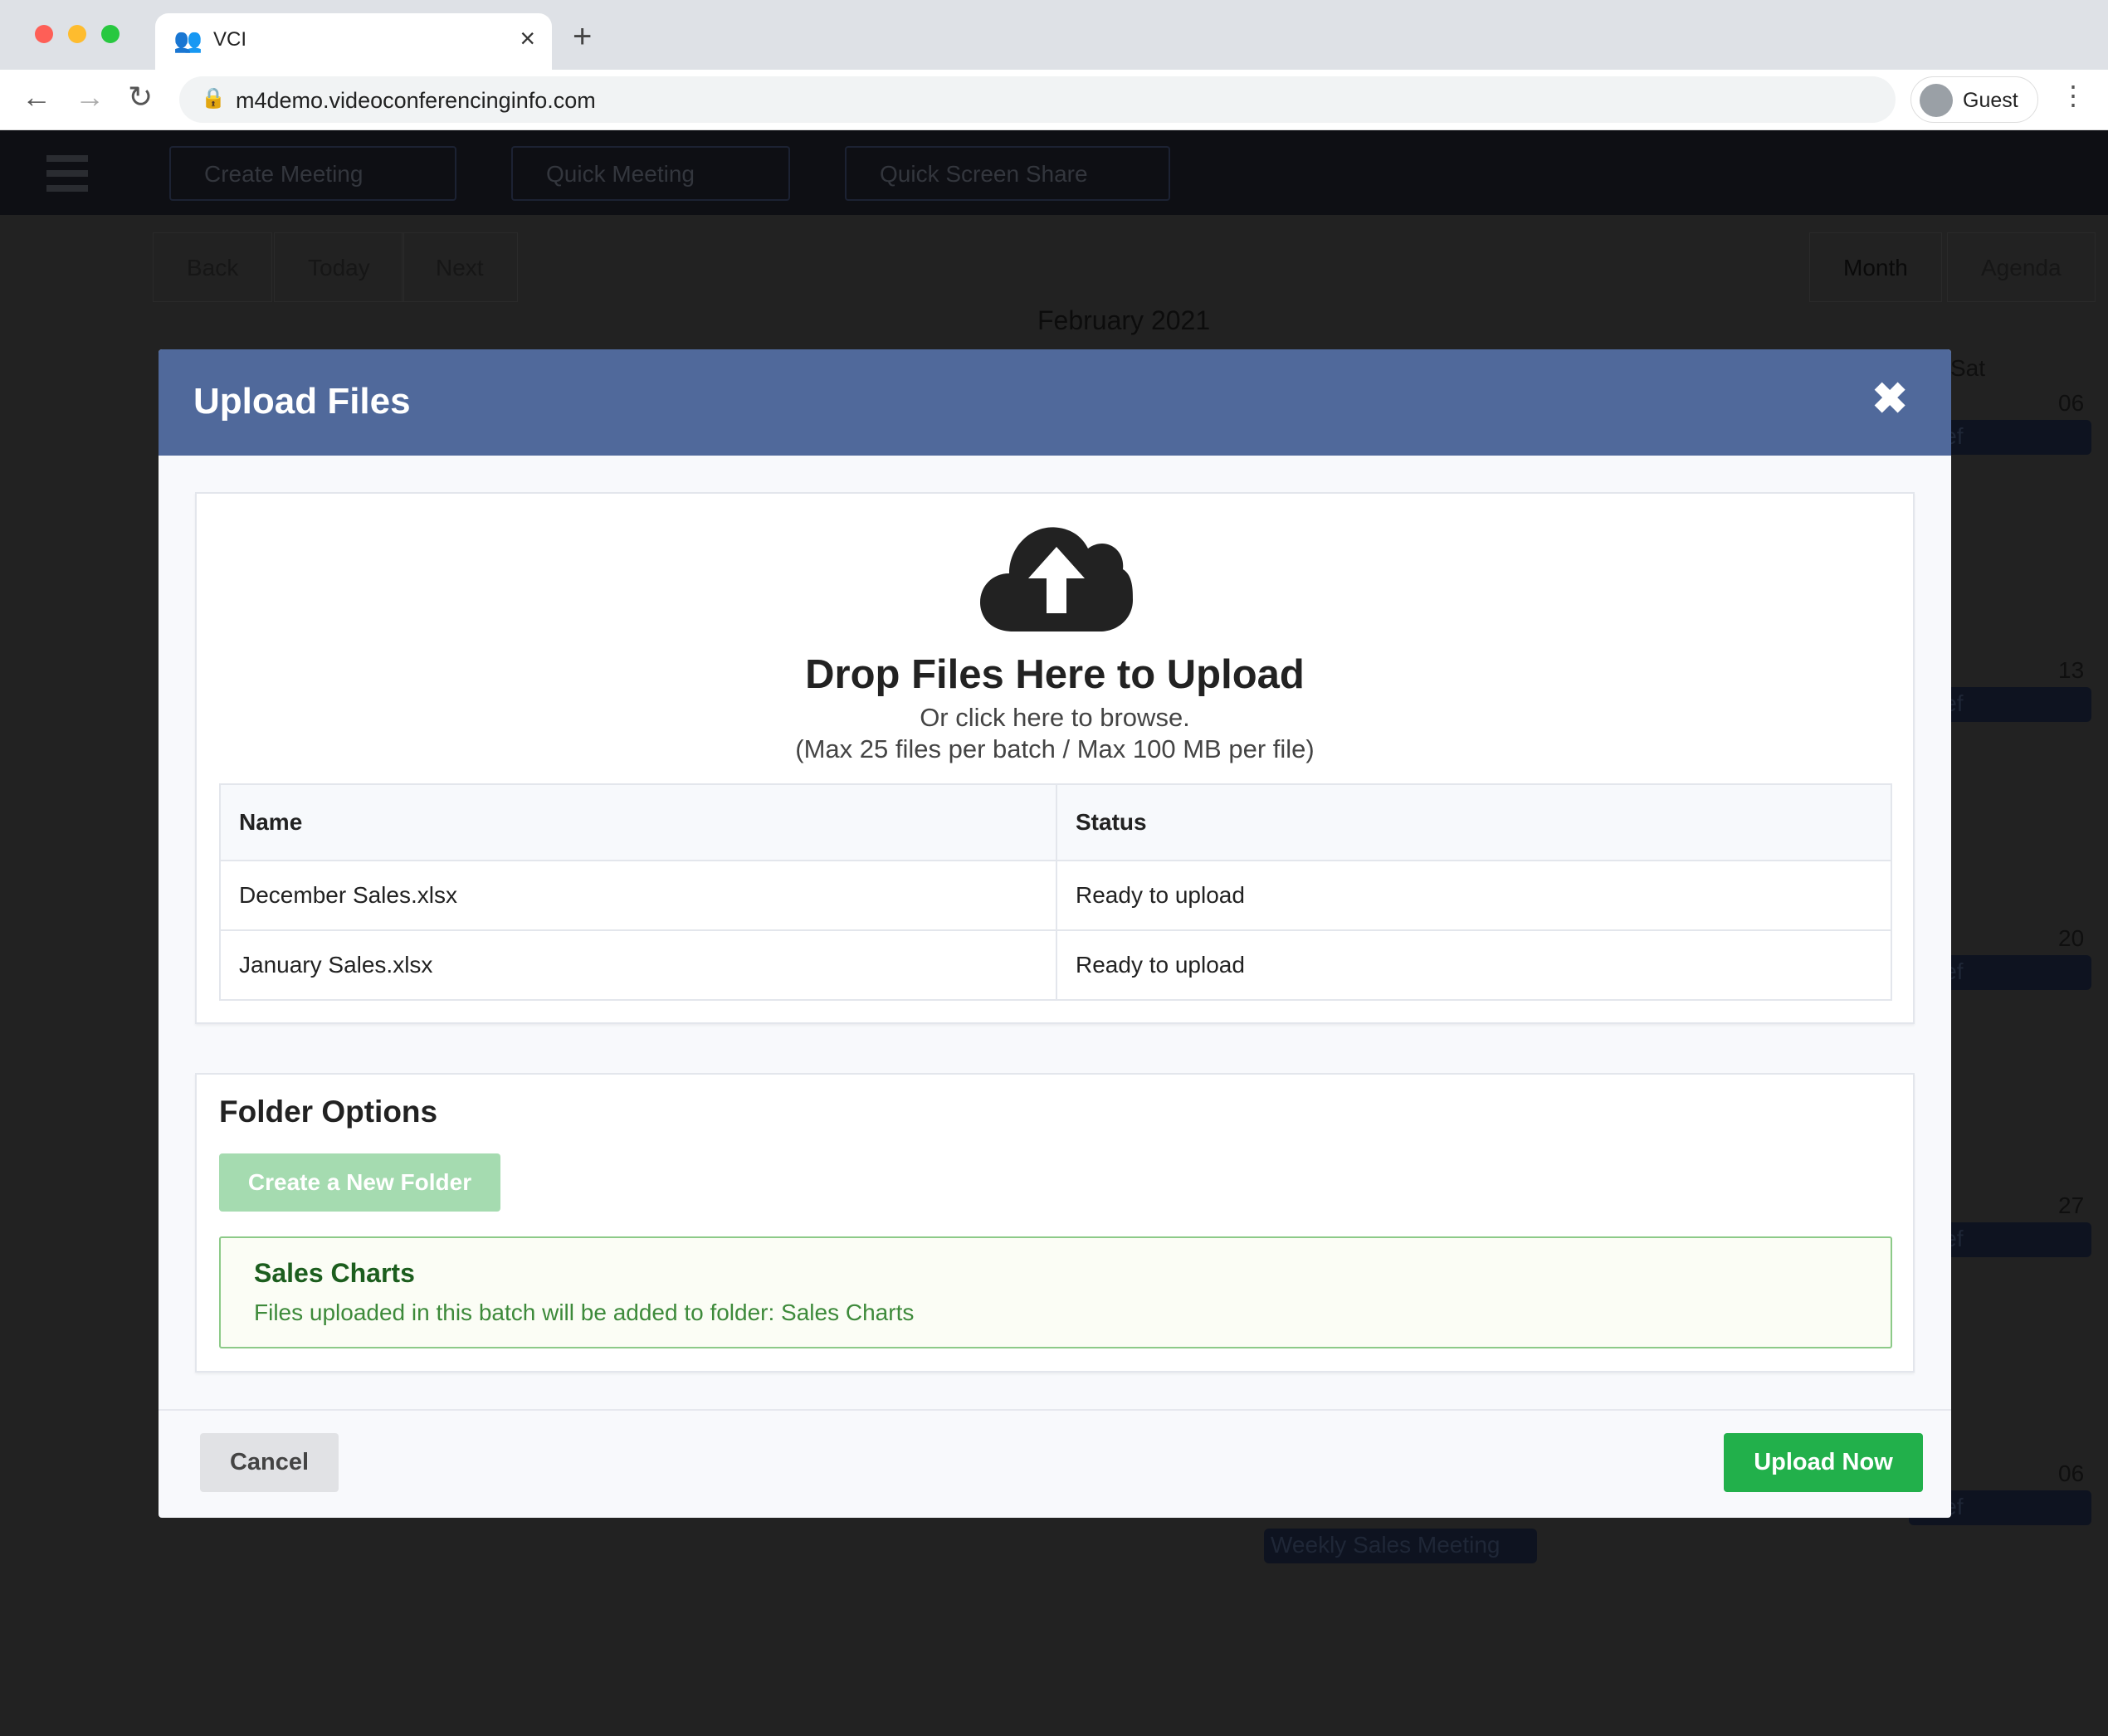  I want to click on calendar-day-number: 27, so click(2071, 1205).